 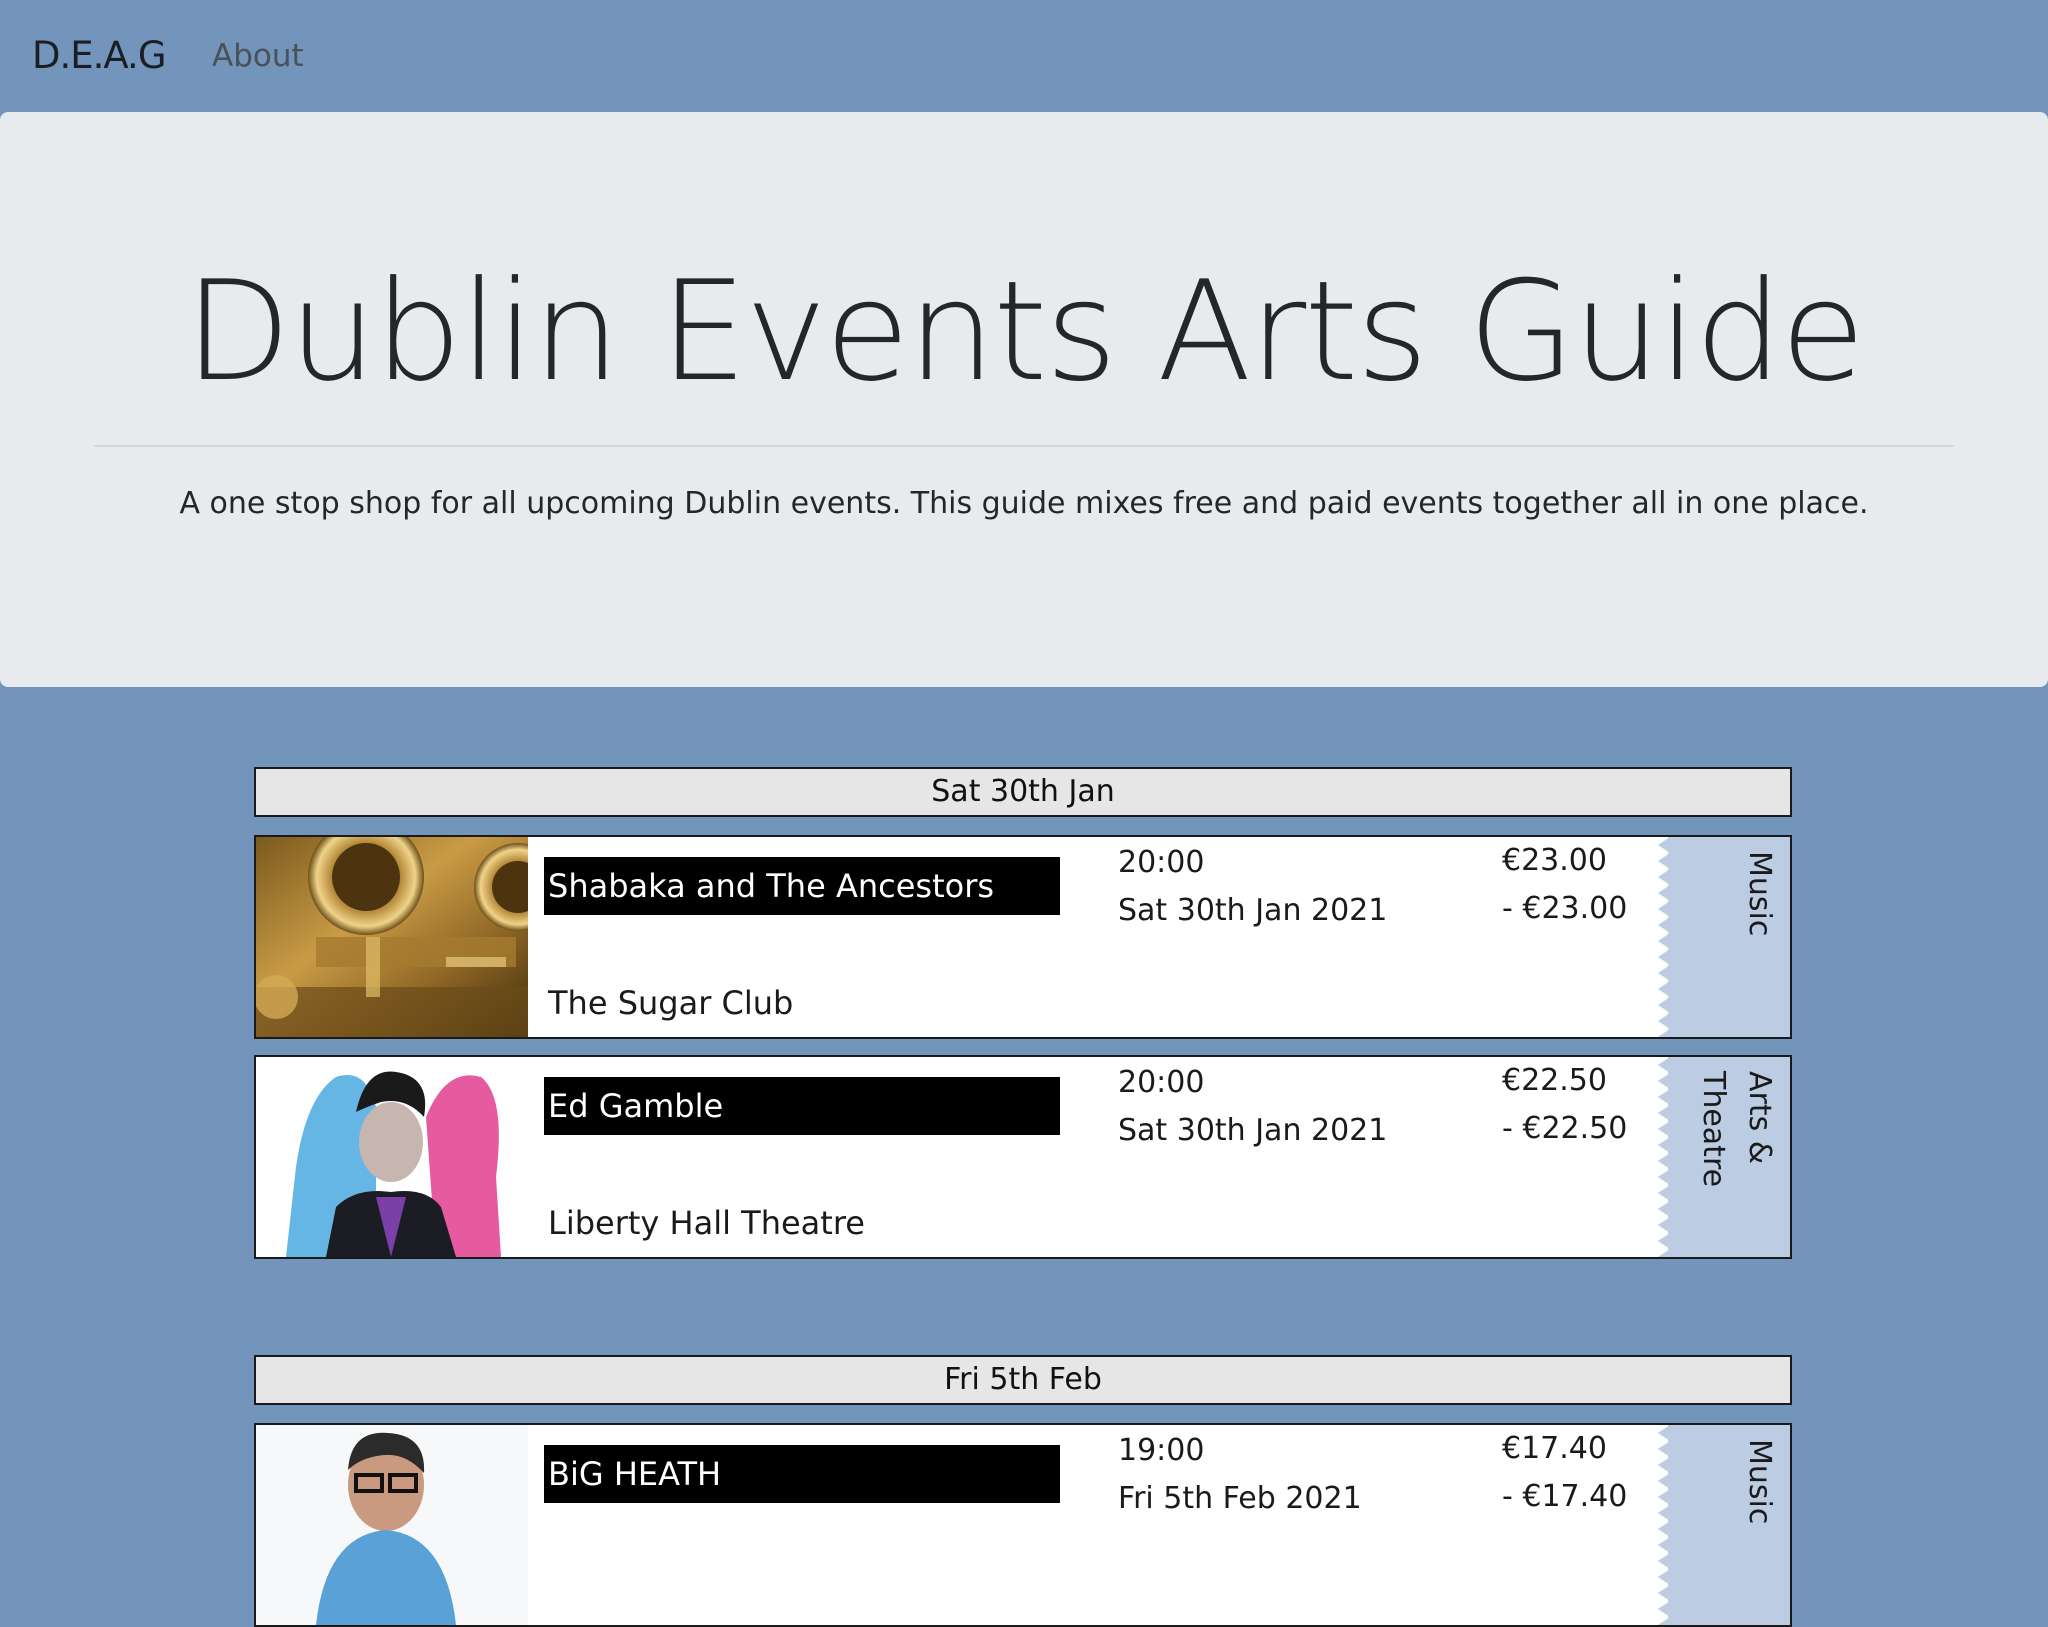 I want to click on saxophone-photo, so click(x=392, y=937).